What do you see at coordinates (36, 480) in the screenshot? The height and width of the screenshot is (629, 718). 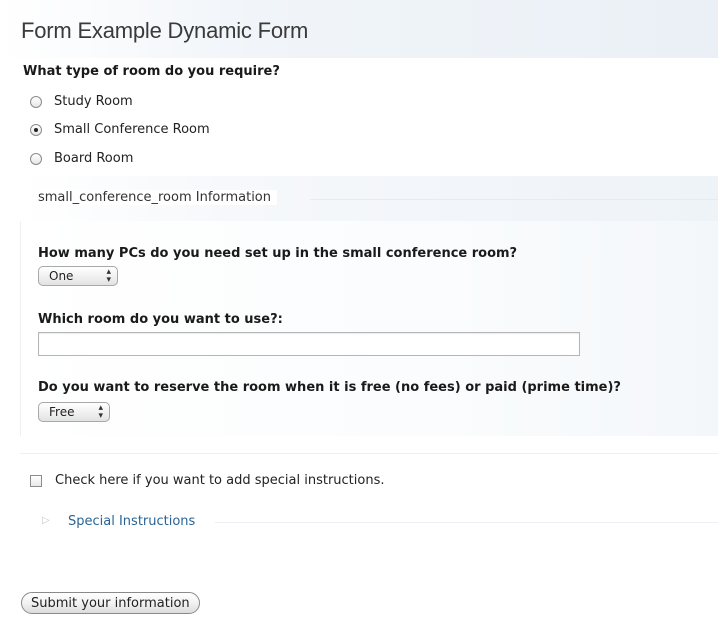 I see `special-instructions-checkbox` at bounding box center [36, 480].